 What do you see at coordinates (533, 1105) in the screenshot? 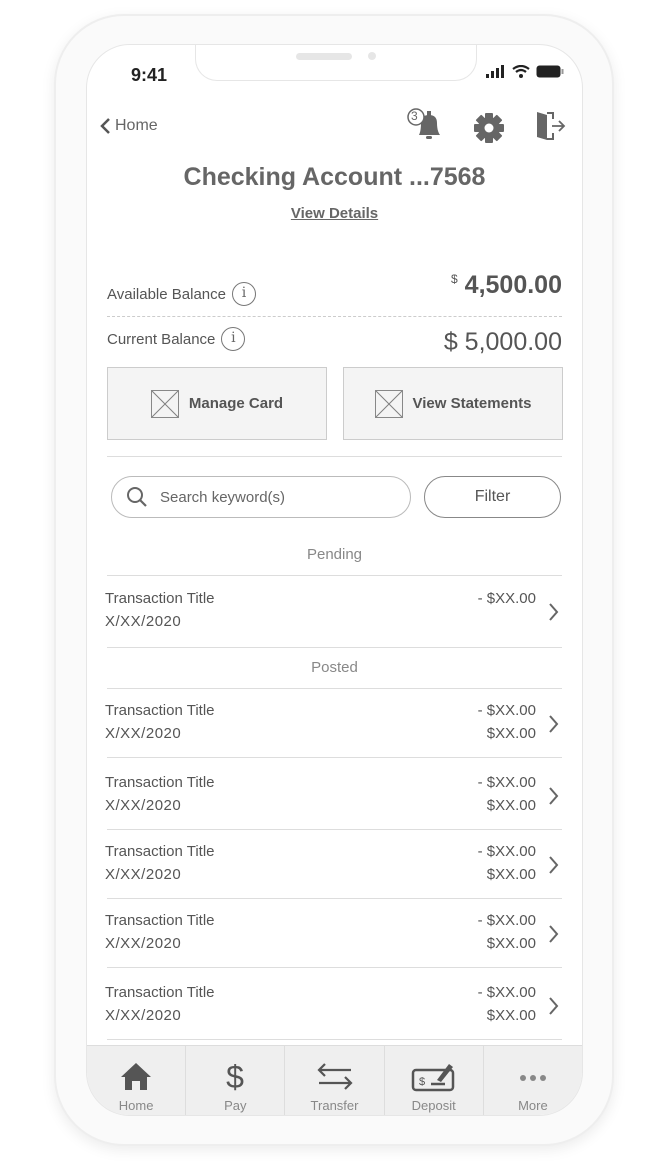
I see `tab-label: More` at bounding box center [533, 1105].